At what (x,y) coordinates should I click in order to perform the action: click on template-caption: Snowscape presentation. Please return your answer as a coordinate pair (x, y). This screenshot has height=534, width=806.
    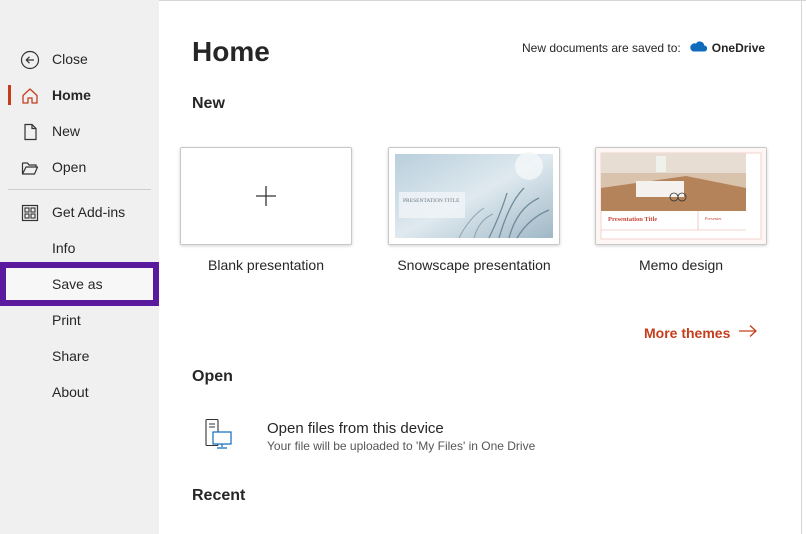
    Looking at the image, I should click on (474, 265).